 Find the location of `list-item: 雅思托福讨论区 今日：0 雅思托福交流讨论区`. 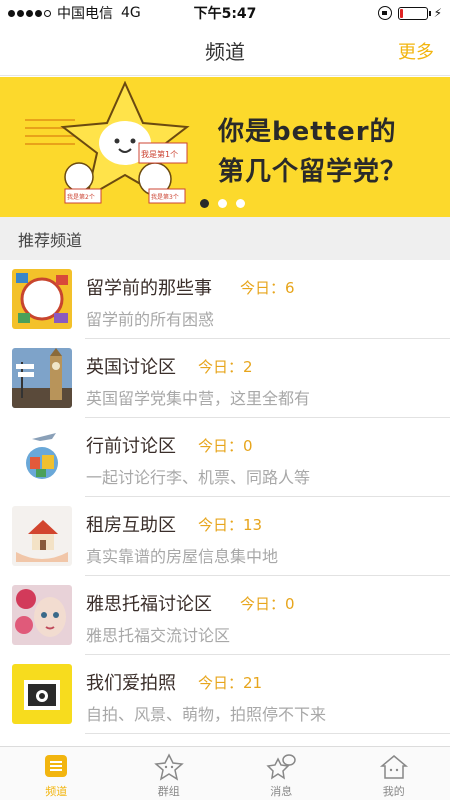

list-item: 雅思托福讨论区 今日：0 雅思托福交流讨论区 is located at coordinates (225, 615).